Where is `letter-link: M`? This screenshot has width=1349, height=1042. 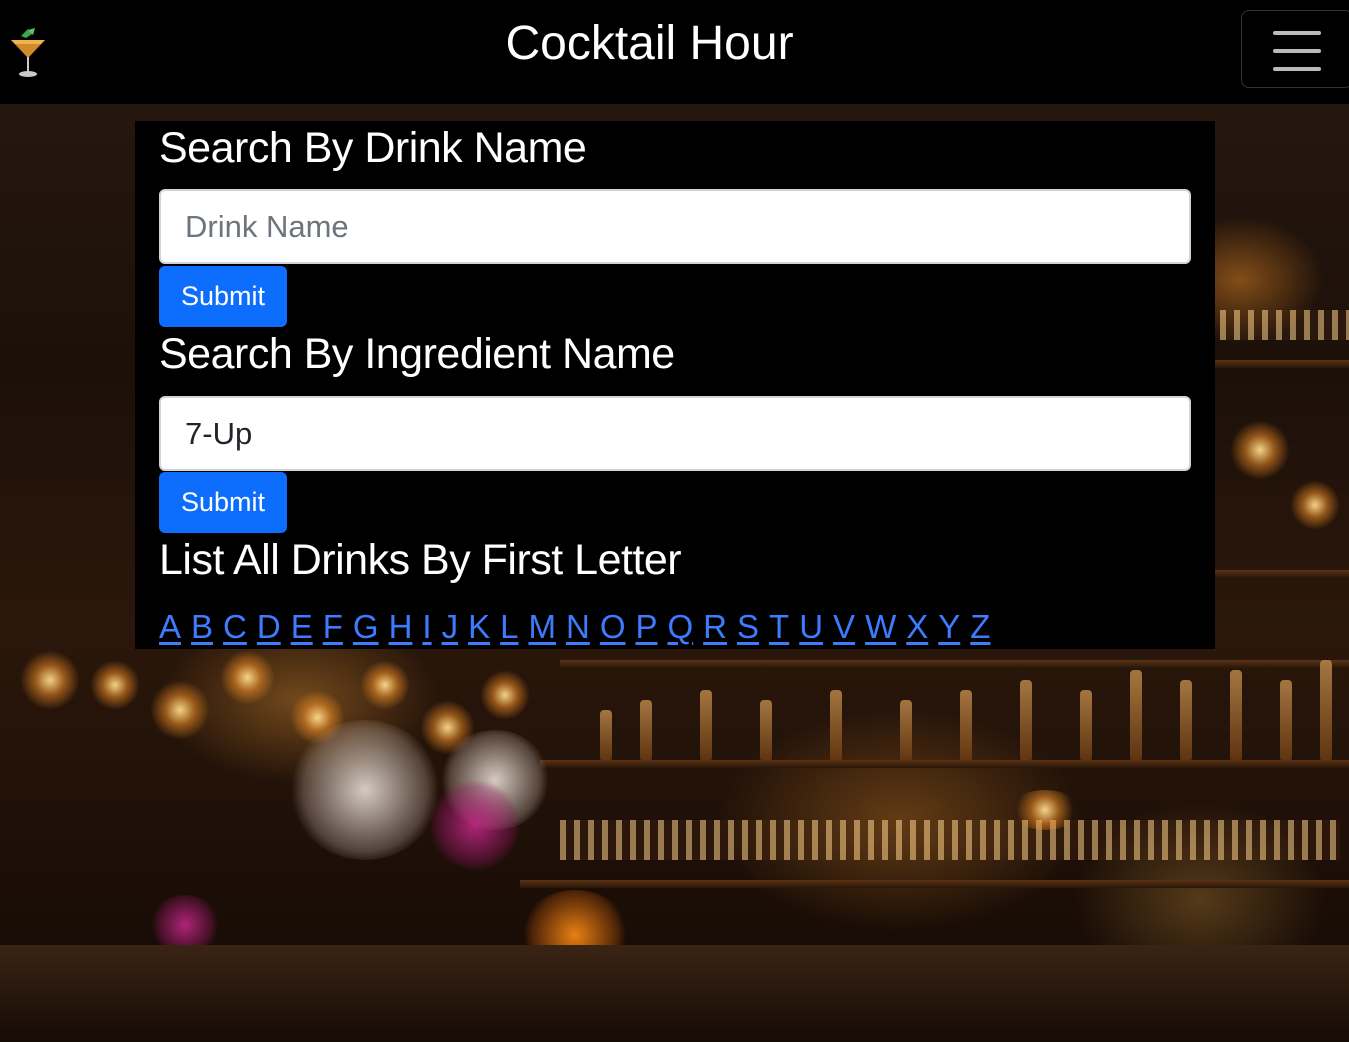
letter-link: M is located at coordinates (542, 626).